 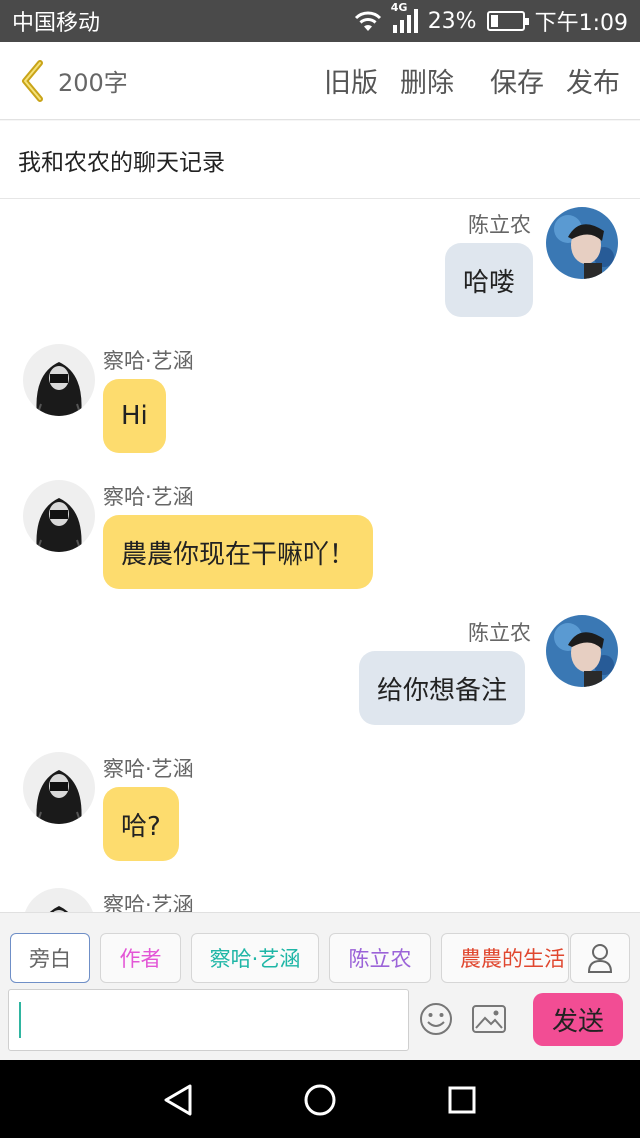 What do you see at coordinates (512, 959) in the screenshot?
I see `role-label: 農農的生活` at bounding box center [512, 959].